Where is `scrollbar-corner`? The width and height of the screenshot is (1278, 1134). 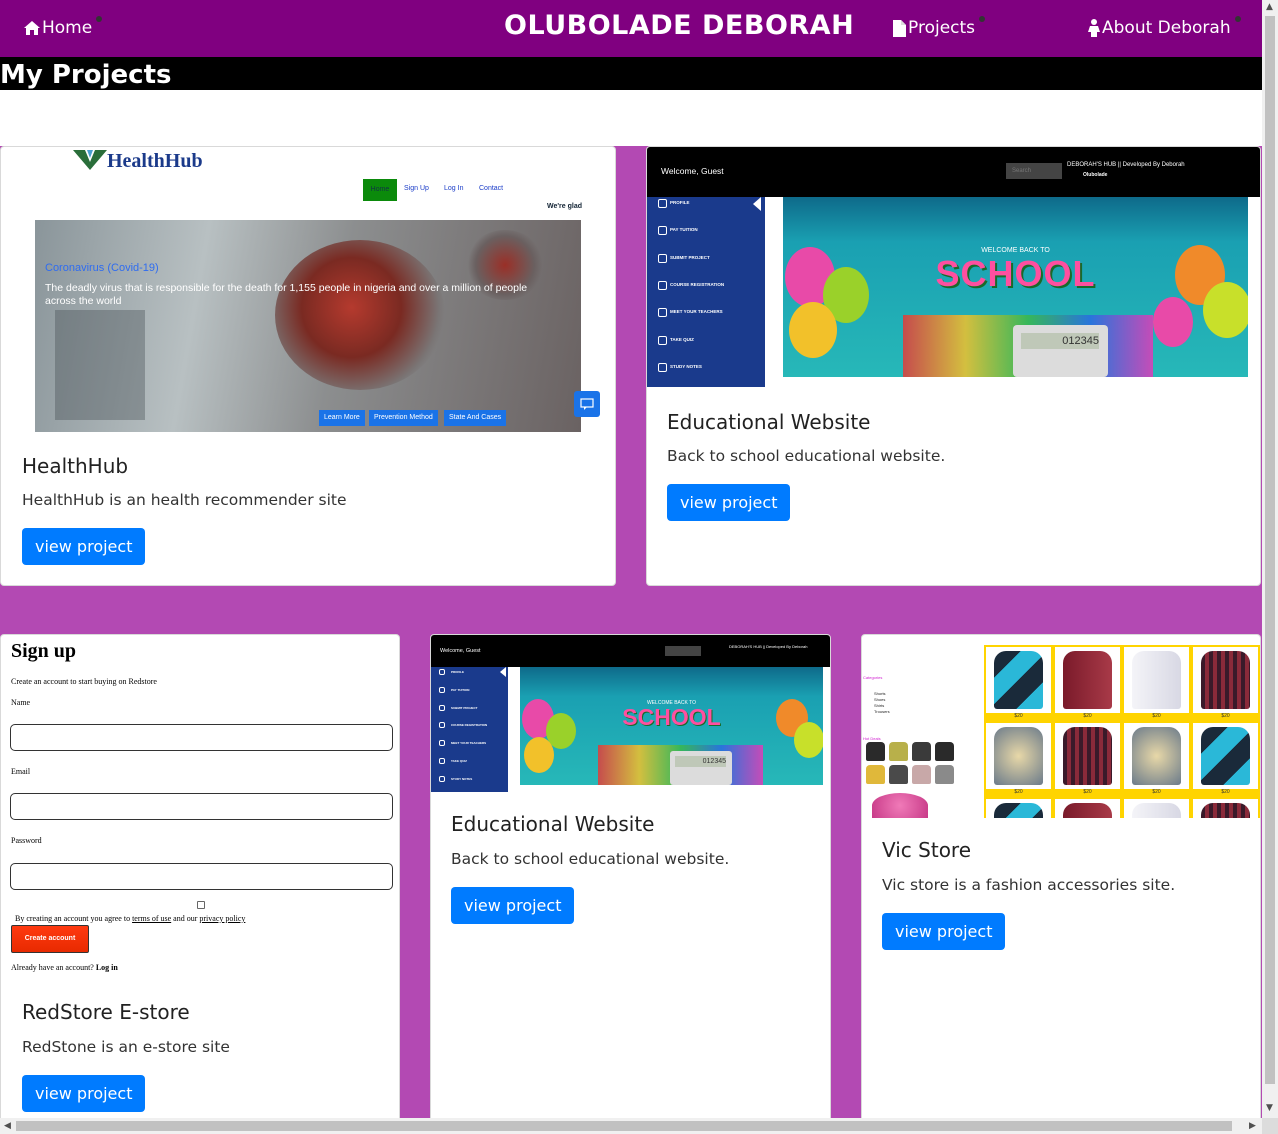 scrollbar-corner is located at coordinates (1270, 1126).